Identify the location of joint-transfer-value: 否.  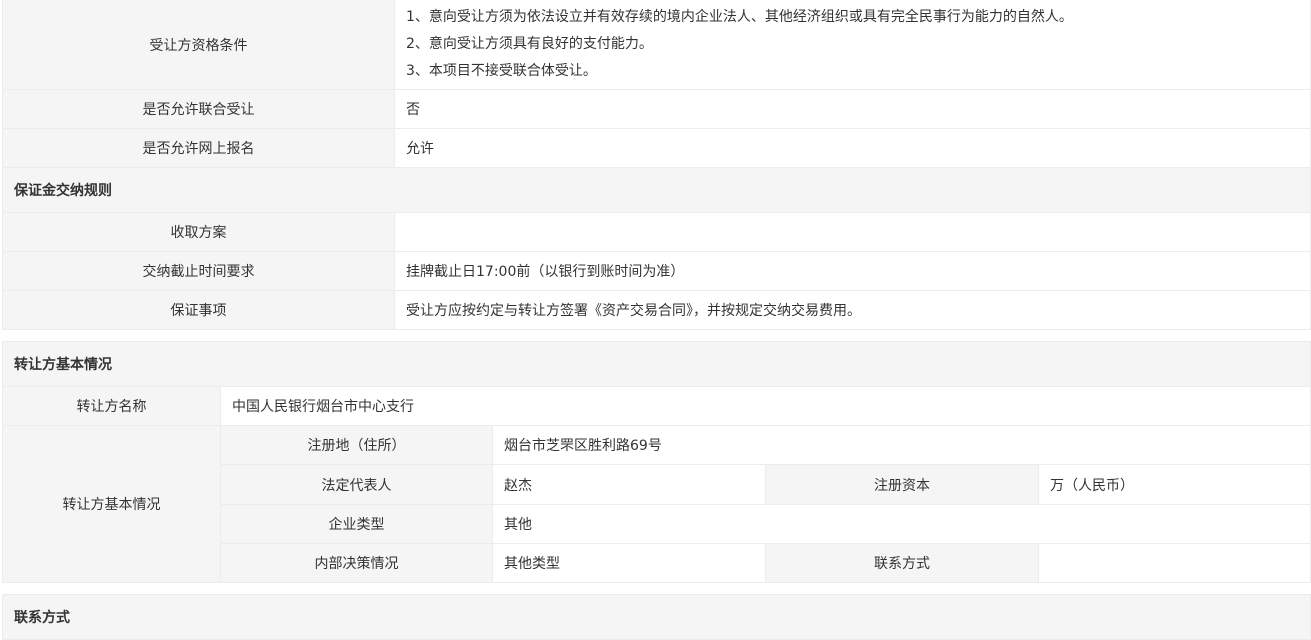
(852, 109).